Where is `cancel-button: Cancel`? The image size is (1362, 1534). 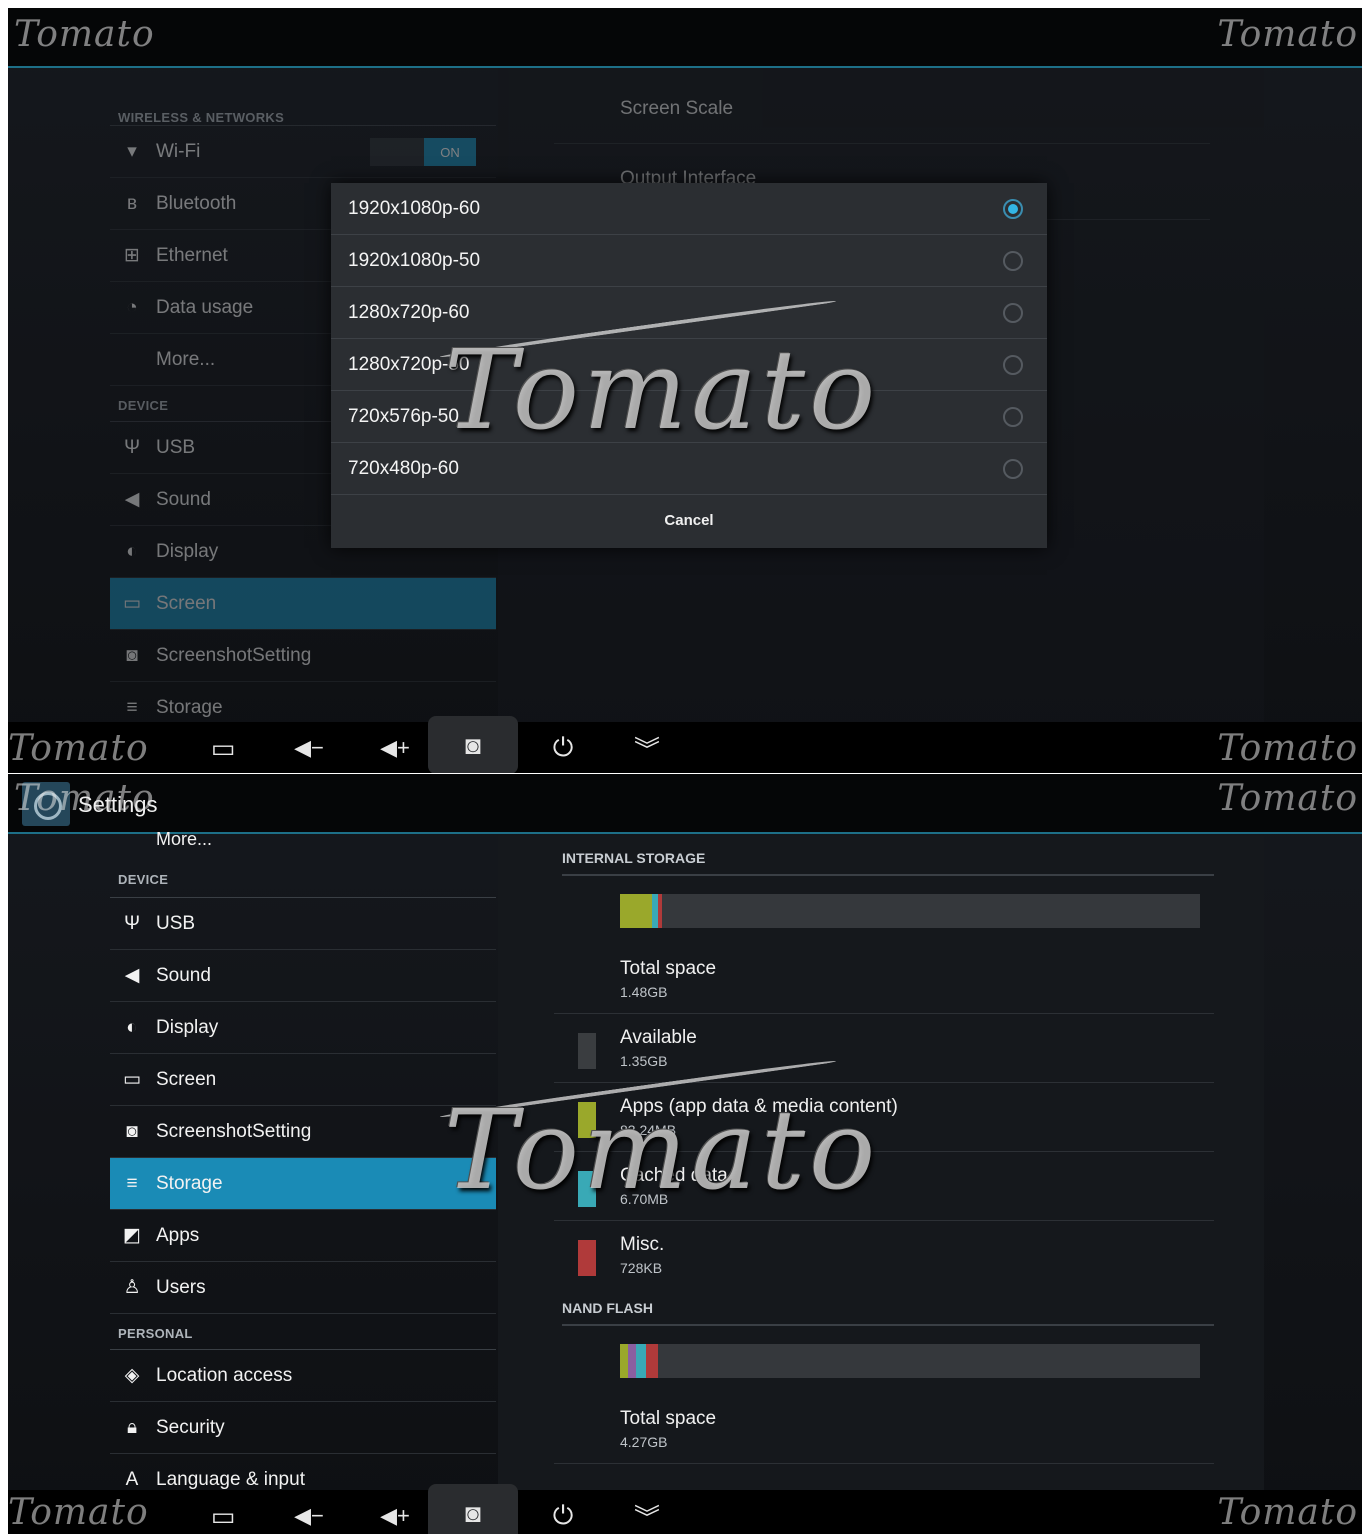 cancel-button: Cancel is located at coordinates (689, 520).